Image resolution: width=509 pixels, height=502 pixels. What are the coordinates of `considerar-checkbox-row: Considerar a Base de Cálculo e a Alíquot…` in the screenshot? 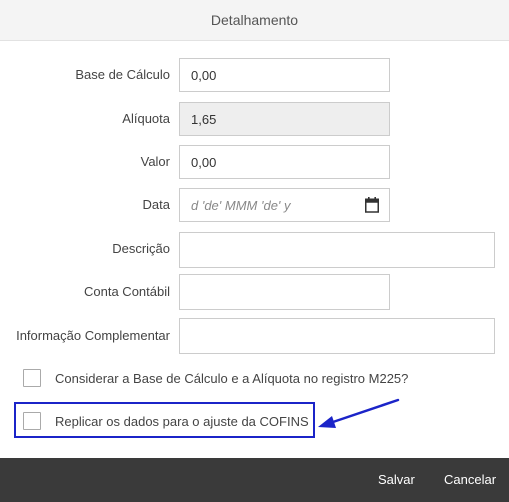 It's located at (215, 378).